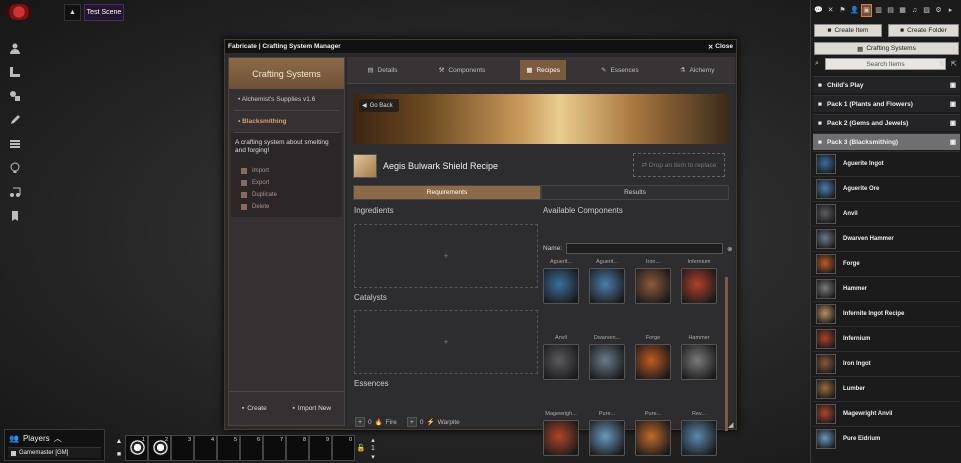  I want to click on hotbar-slot: 6, so click(251, 448).